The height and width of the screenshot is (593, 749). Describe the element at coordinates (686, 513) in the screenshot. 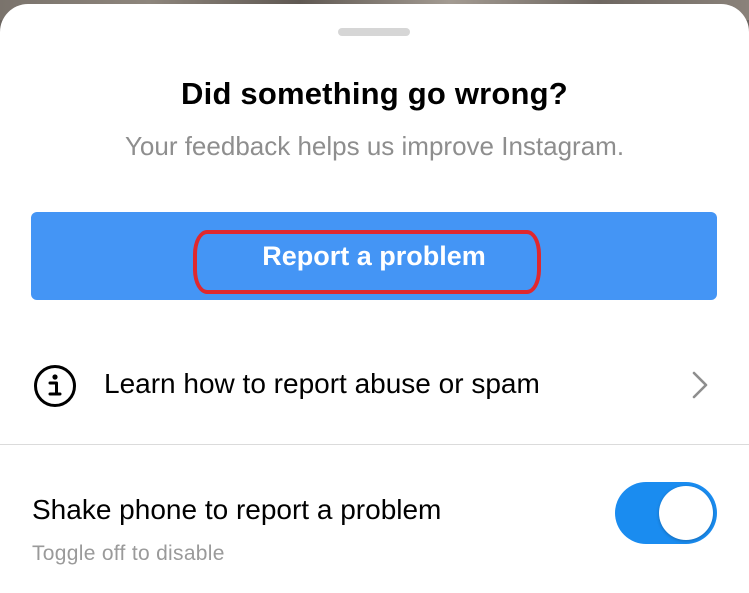

I see `toggle-knob` at that location.